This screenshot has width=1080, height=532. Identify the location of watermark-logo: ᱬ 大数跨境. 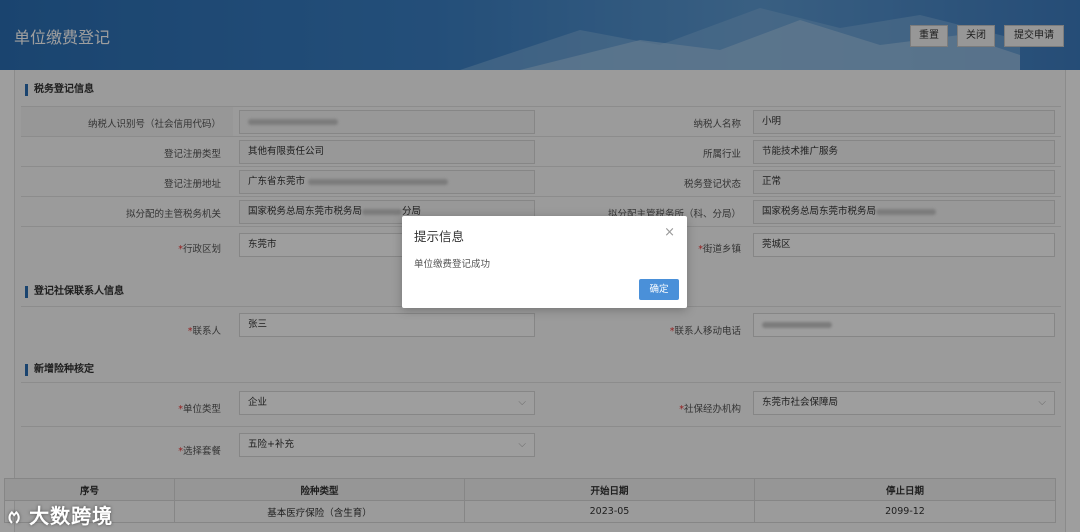
(61, 516).